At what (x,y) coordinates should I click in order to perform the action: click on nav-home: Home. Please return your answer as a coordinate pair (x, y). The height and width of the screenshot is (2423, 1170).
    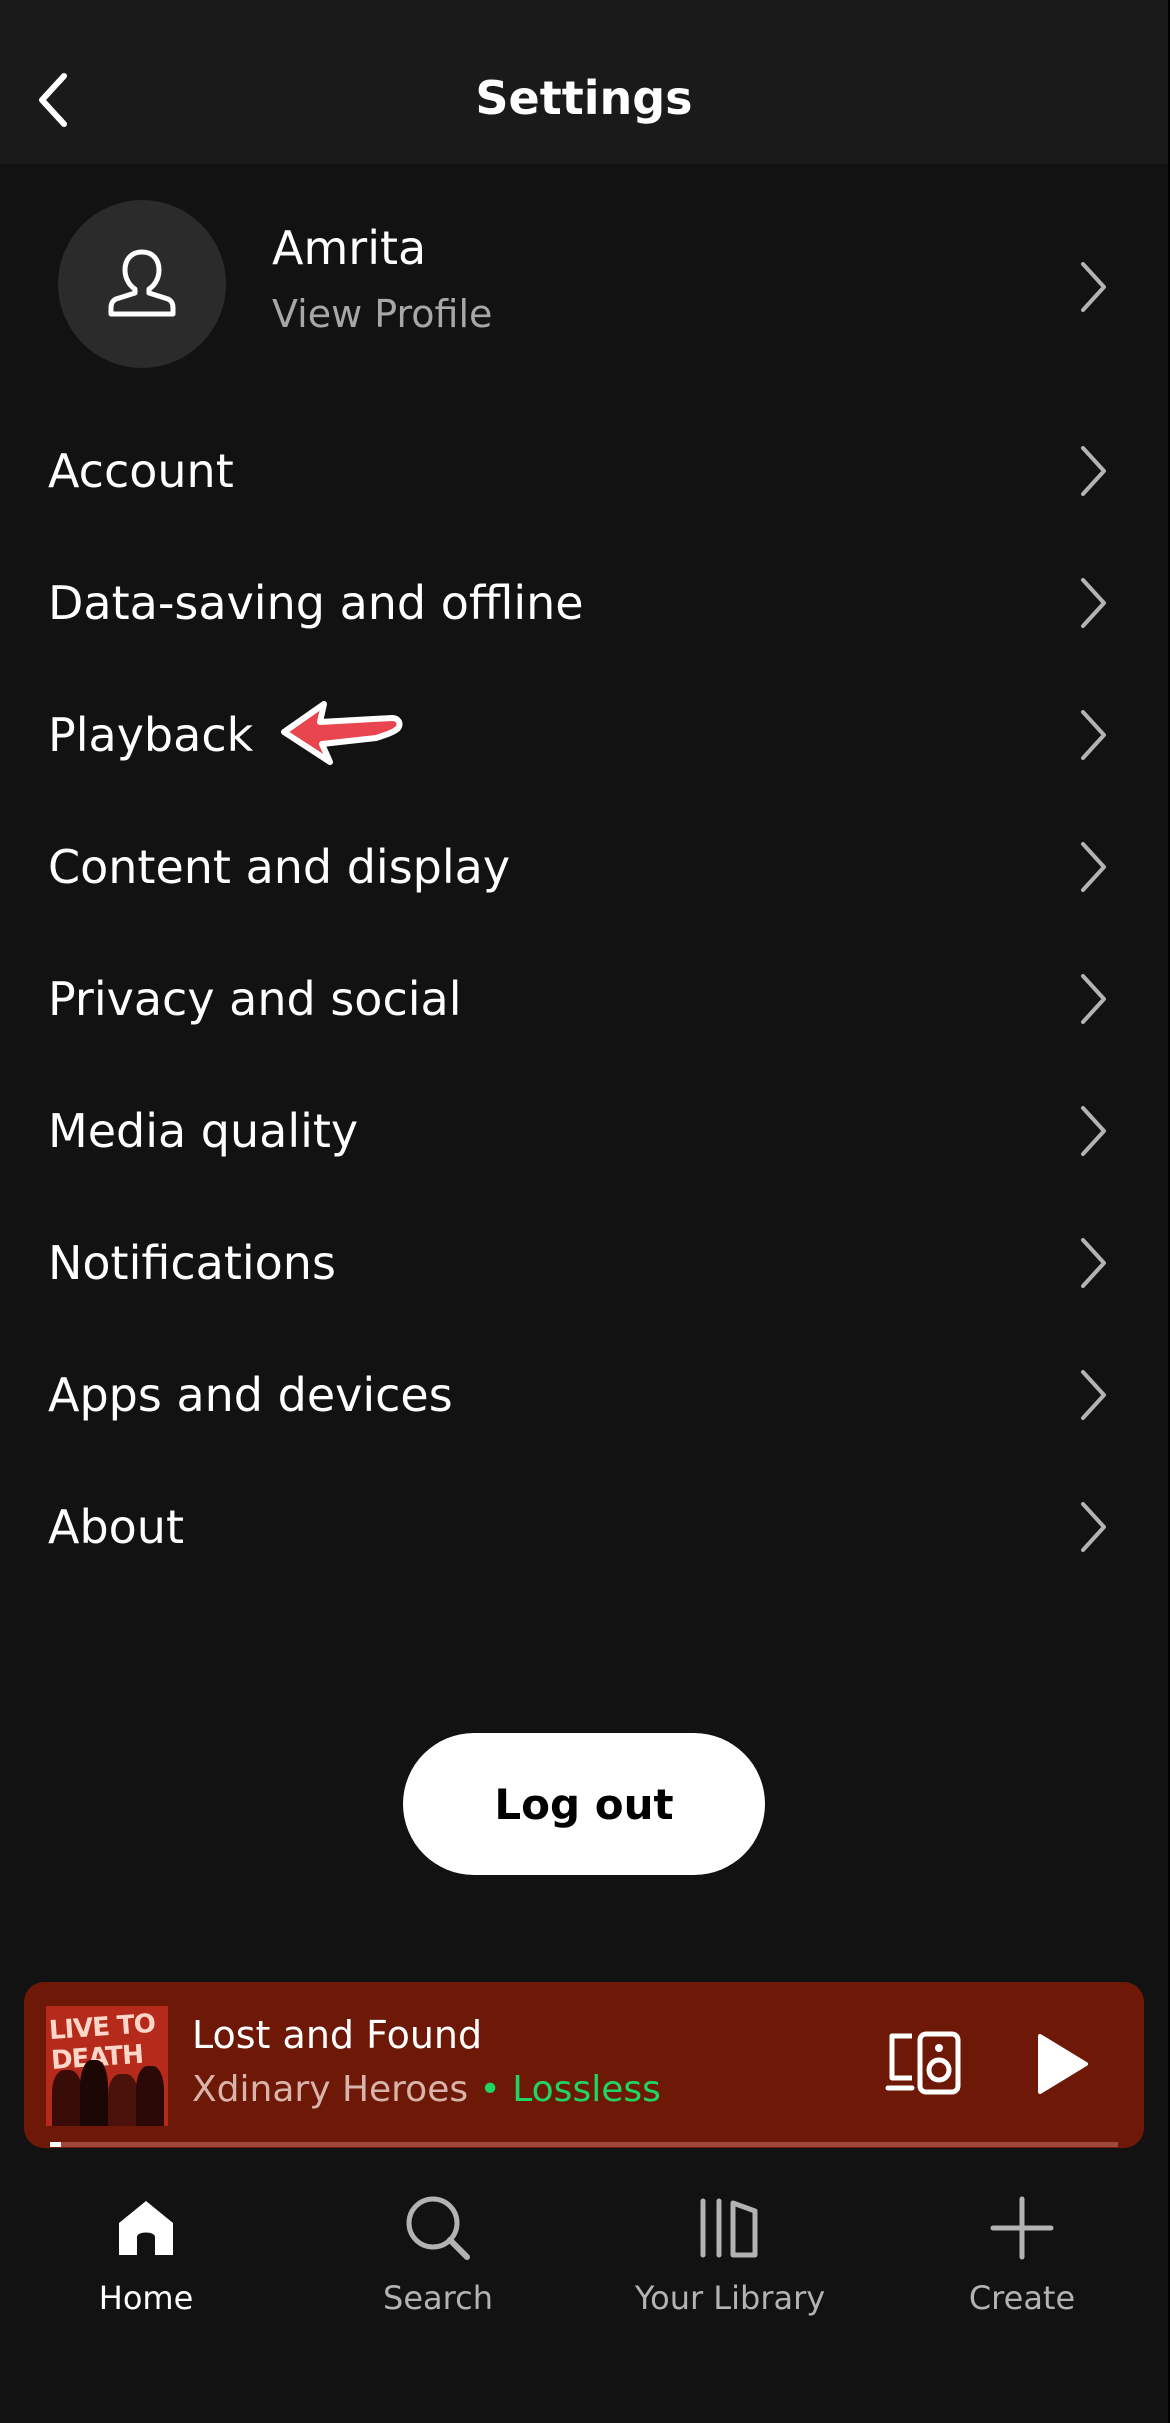
    Looking at the image, I should click on (146, 2248).